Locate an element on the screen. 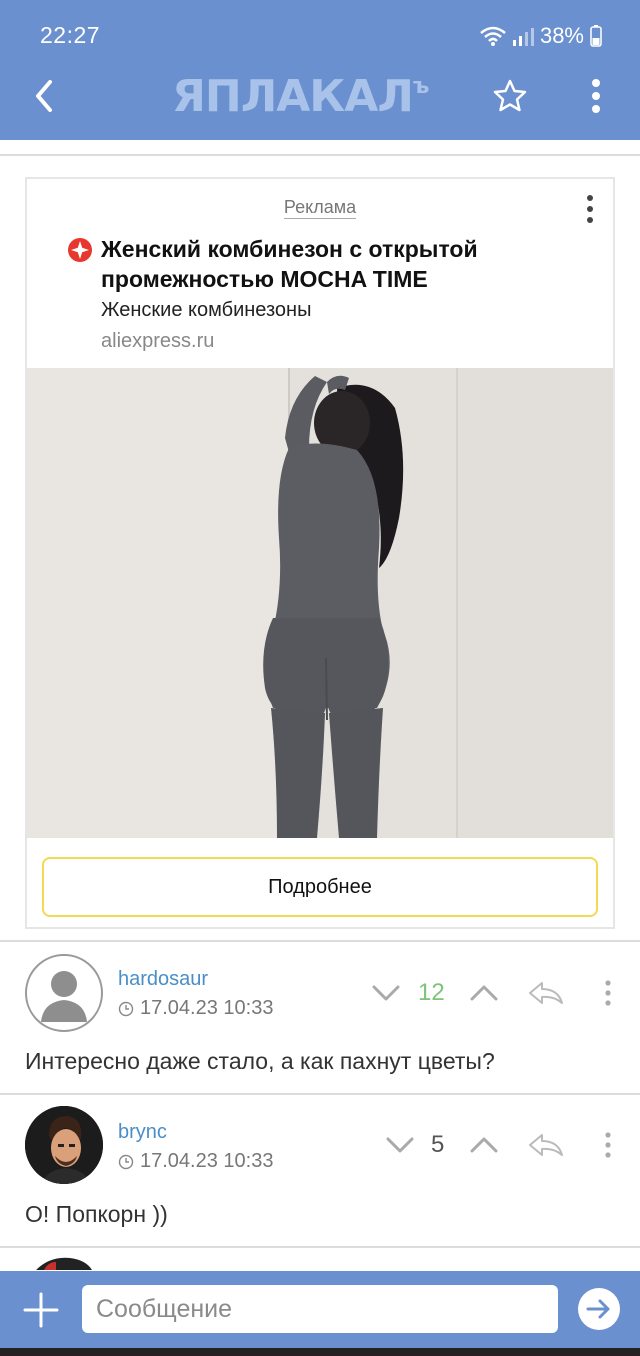 Image resolution: width=640 pixels, height=1356 pixels. signal-icon is located at coordinates (523, 37).